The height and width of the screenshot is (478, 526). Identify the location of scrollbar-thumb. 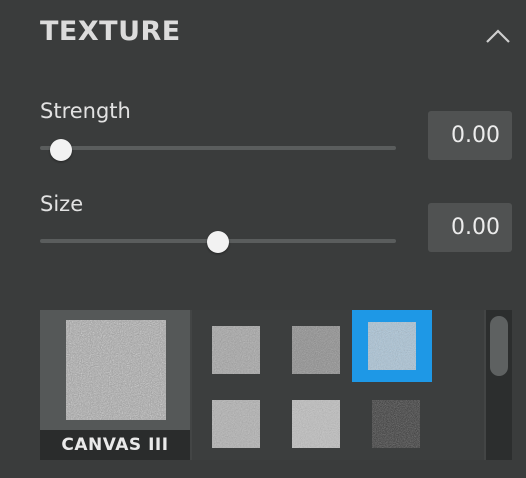
(499, 346).